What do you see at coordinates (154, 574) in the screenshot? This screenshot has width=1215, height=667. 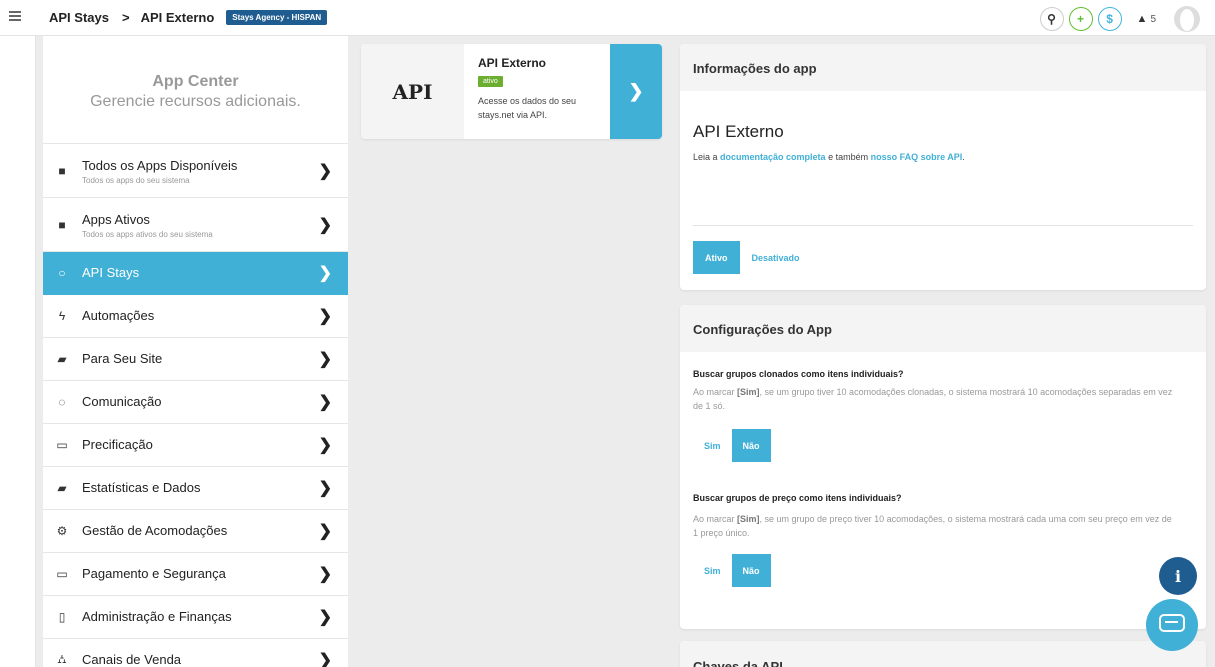 I see `sidebar-item-text: Pagamento e Segurança` at bounding box center [154, 574].